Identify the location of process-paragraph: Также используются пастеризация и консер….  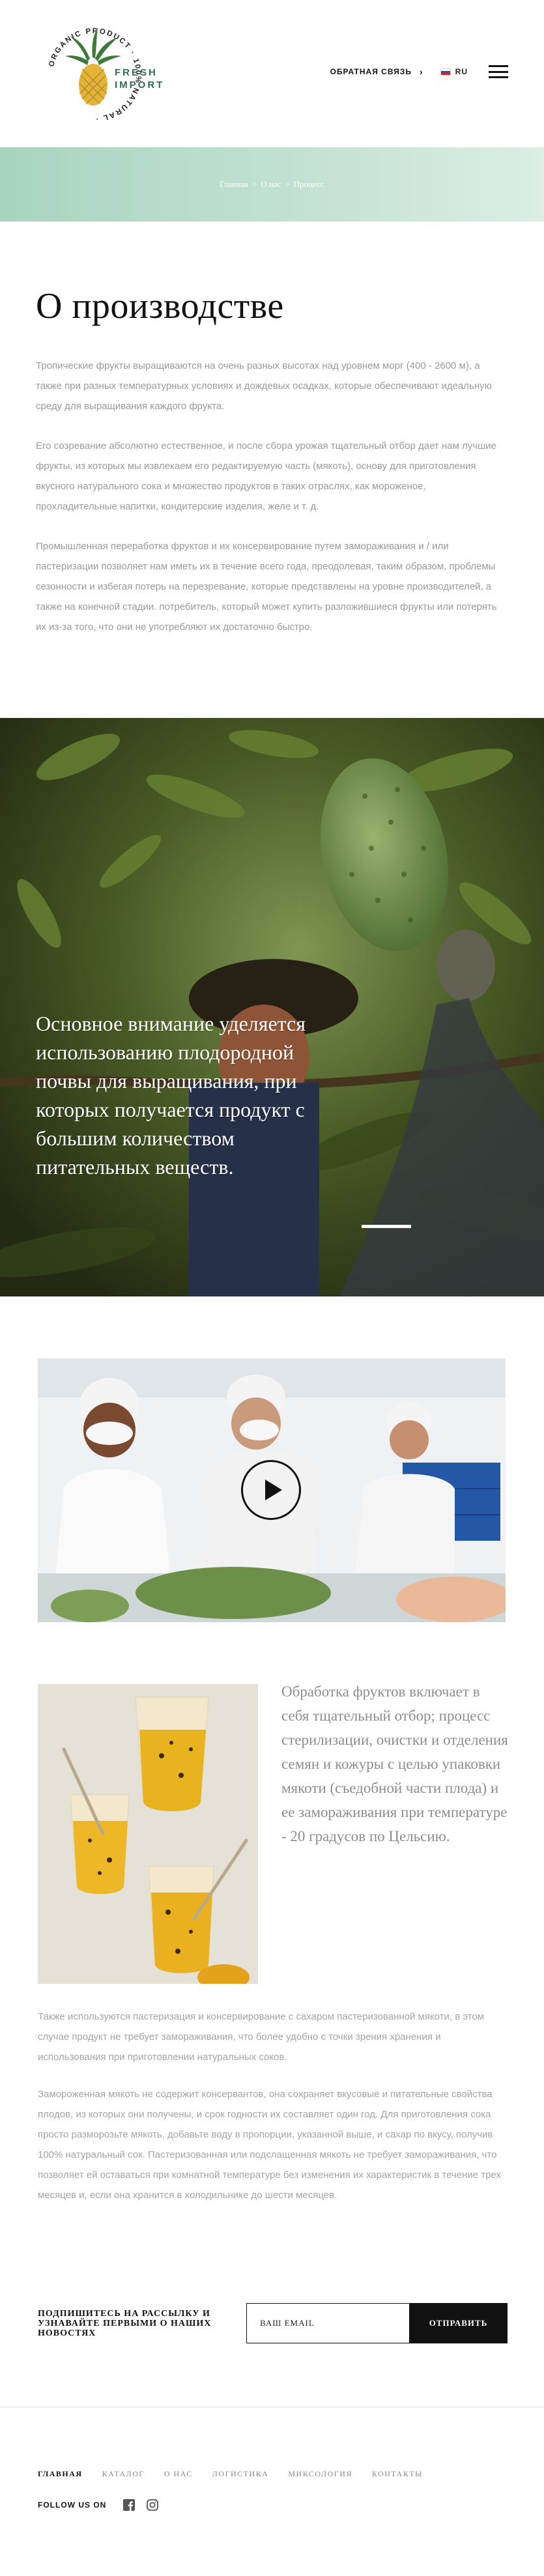
(261, 2037).